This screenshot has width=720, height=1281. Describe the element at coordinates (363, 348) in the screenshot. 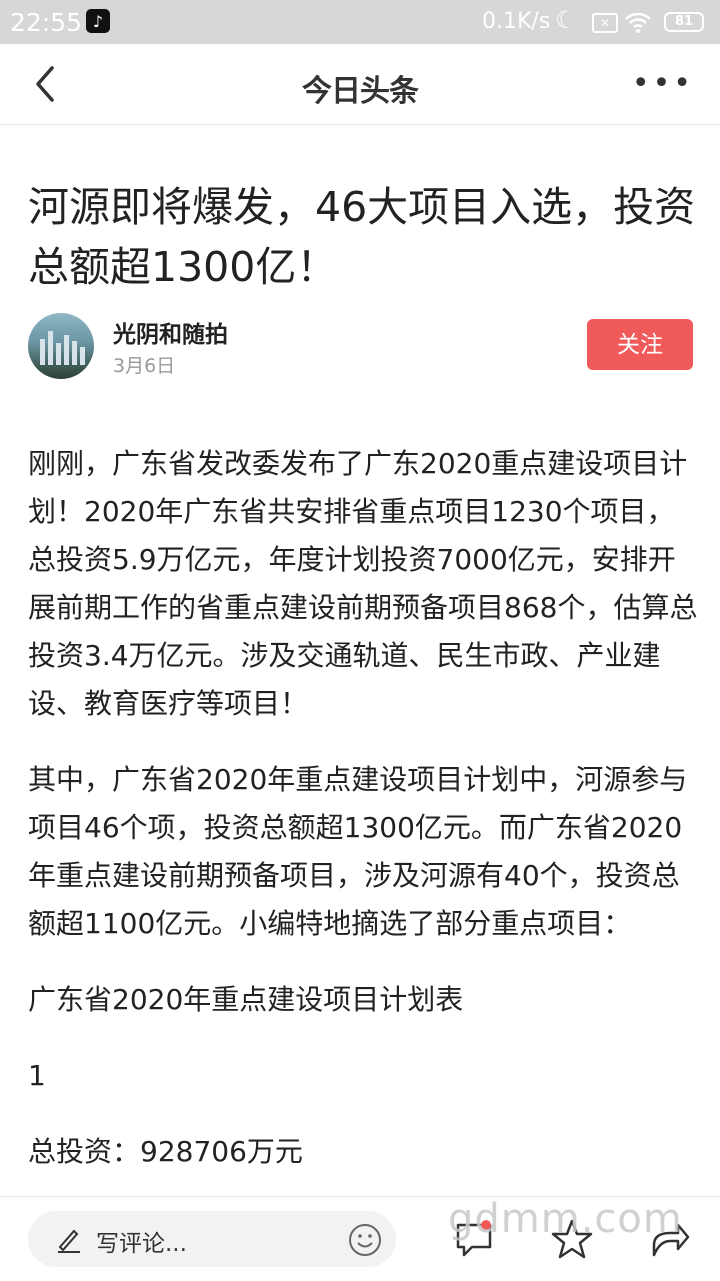

I see `author-row: 光阴和随拍 3月6日 关注` at that location.